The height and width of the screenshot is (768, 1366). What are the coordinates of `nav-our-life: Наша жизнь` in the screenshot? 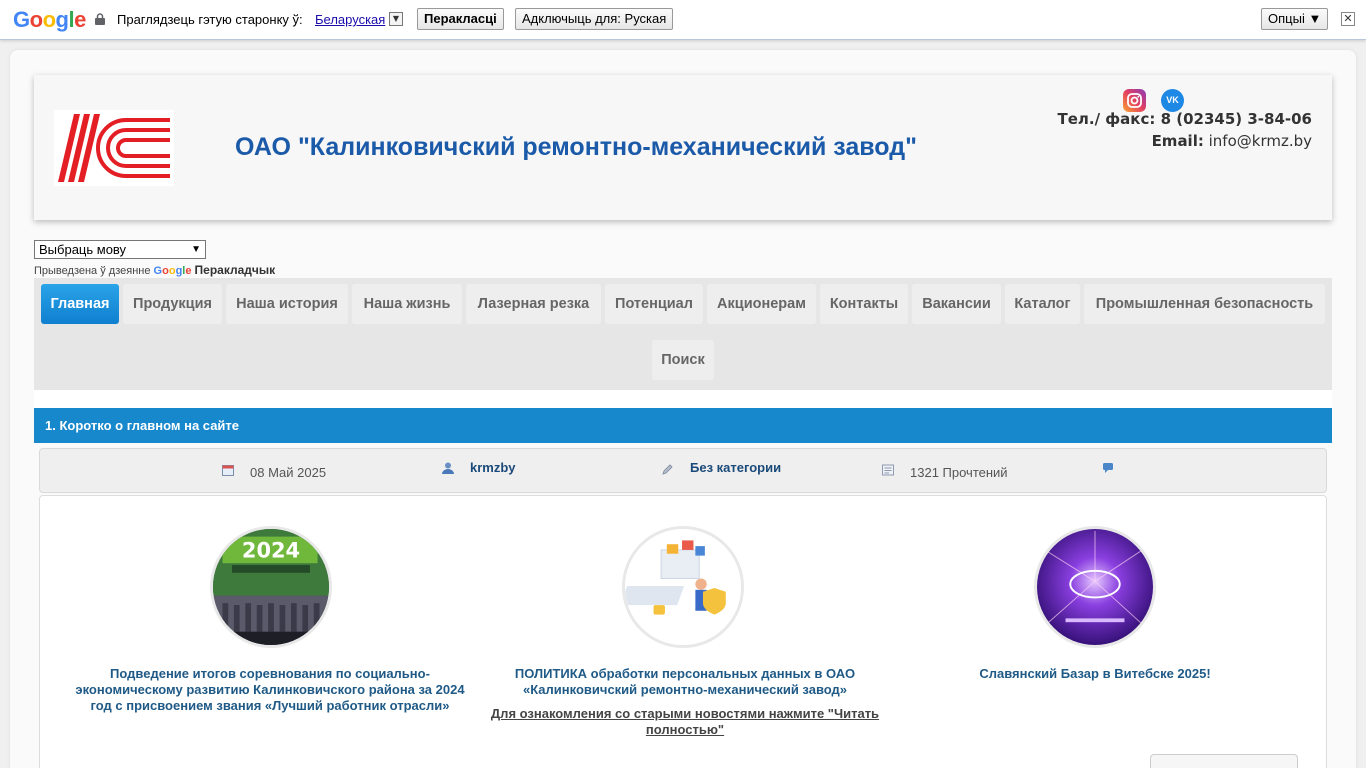 It's located at (407, 304).